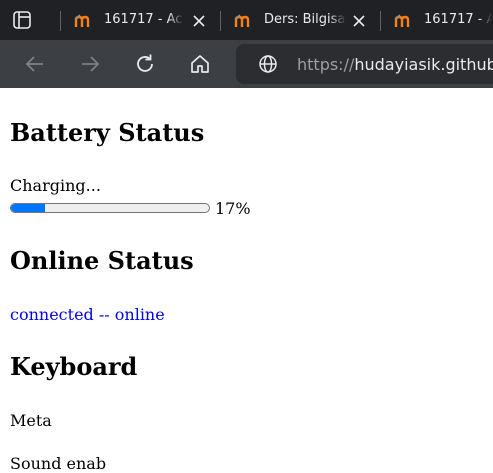  I want to click on battery-heading: Battery Status, so click(107, 132).